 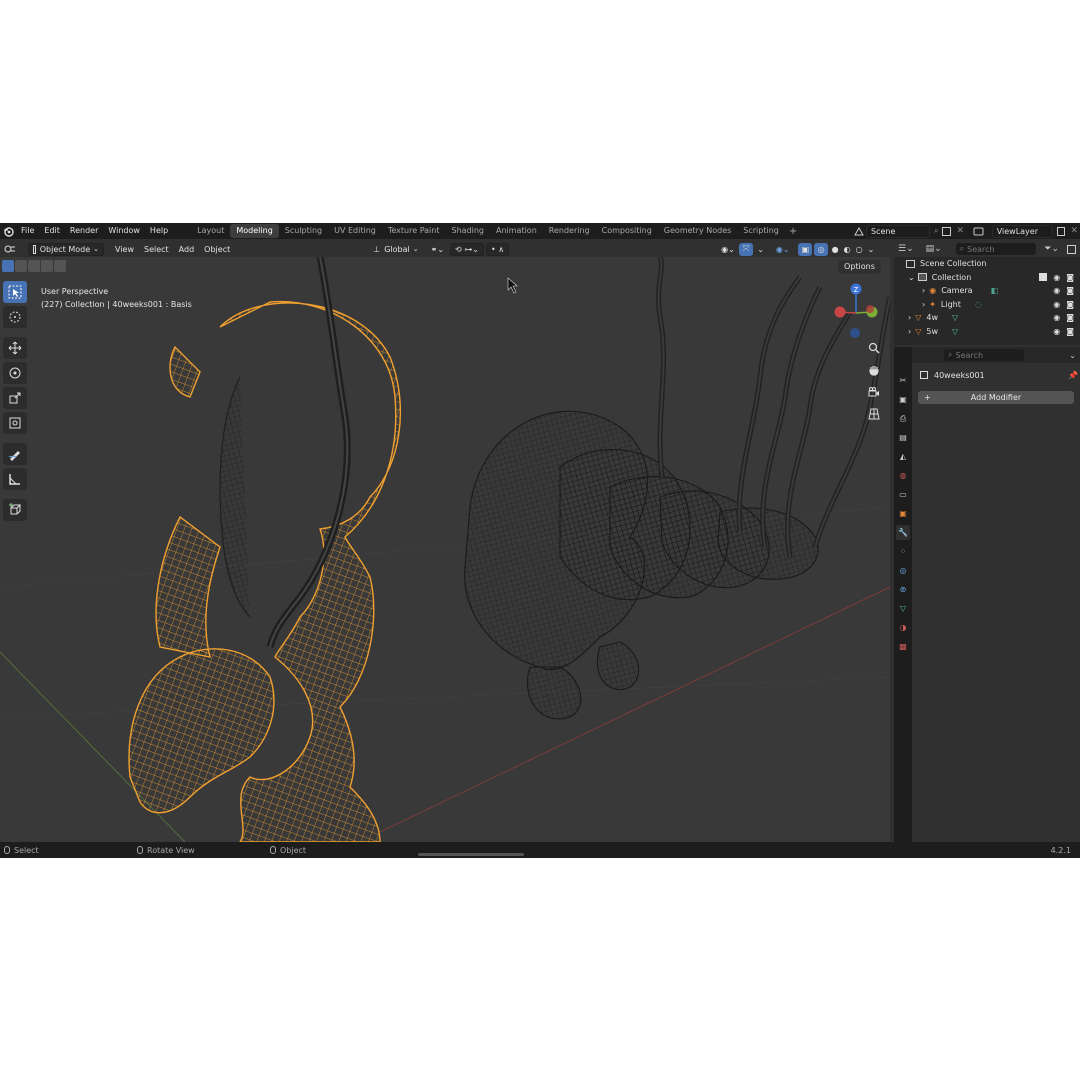 What do you see at coordinates (947, 231) in the screenshot?
I see `new-scene-icon` at bounding box center [947, 231].